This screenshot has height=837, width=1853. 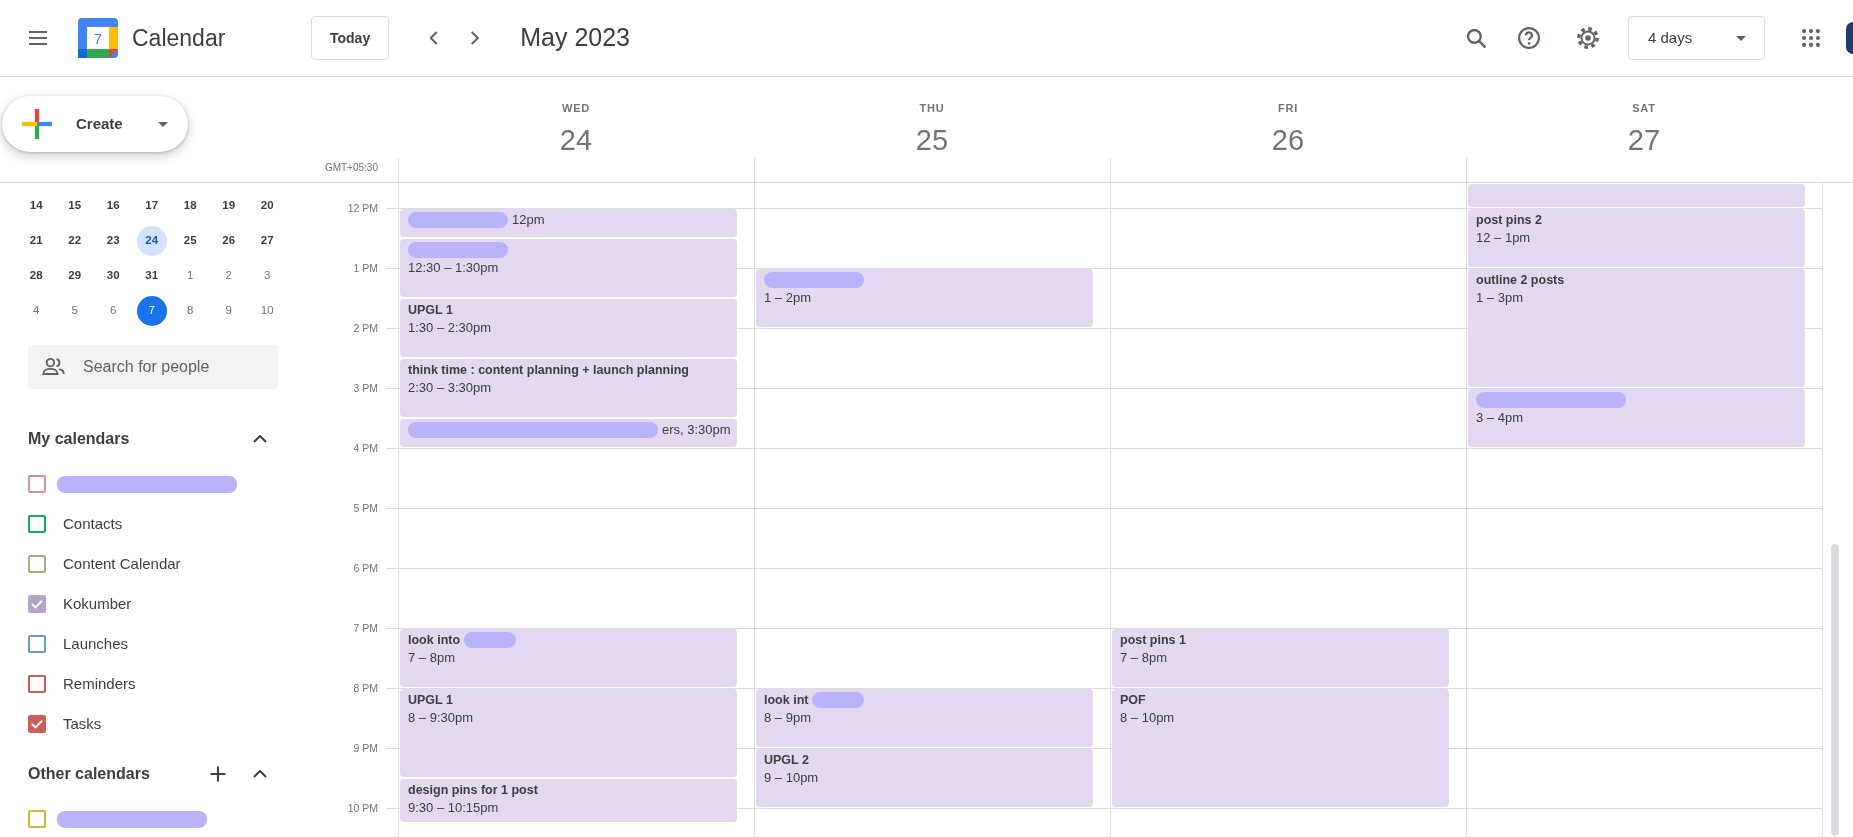 What do you see at coordinates (1849, 38) in the screenshot?
I see `avatar-icon` at bounding box center [1849, 38].